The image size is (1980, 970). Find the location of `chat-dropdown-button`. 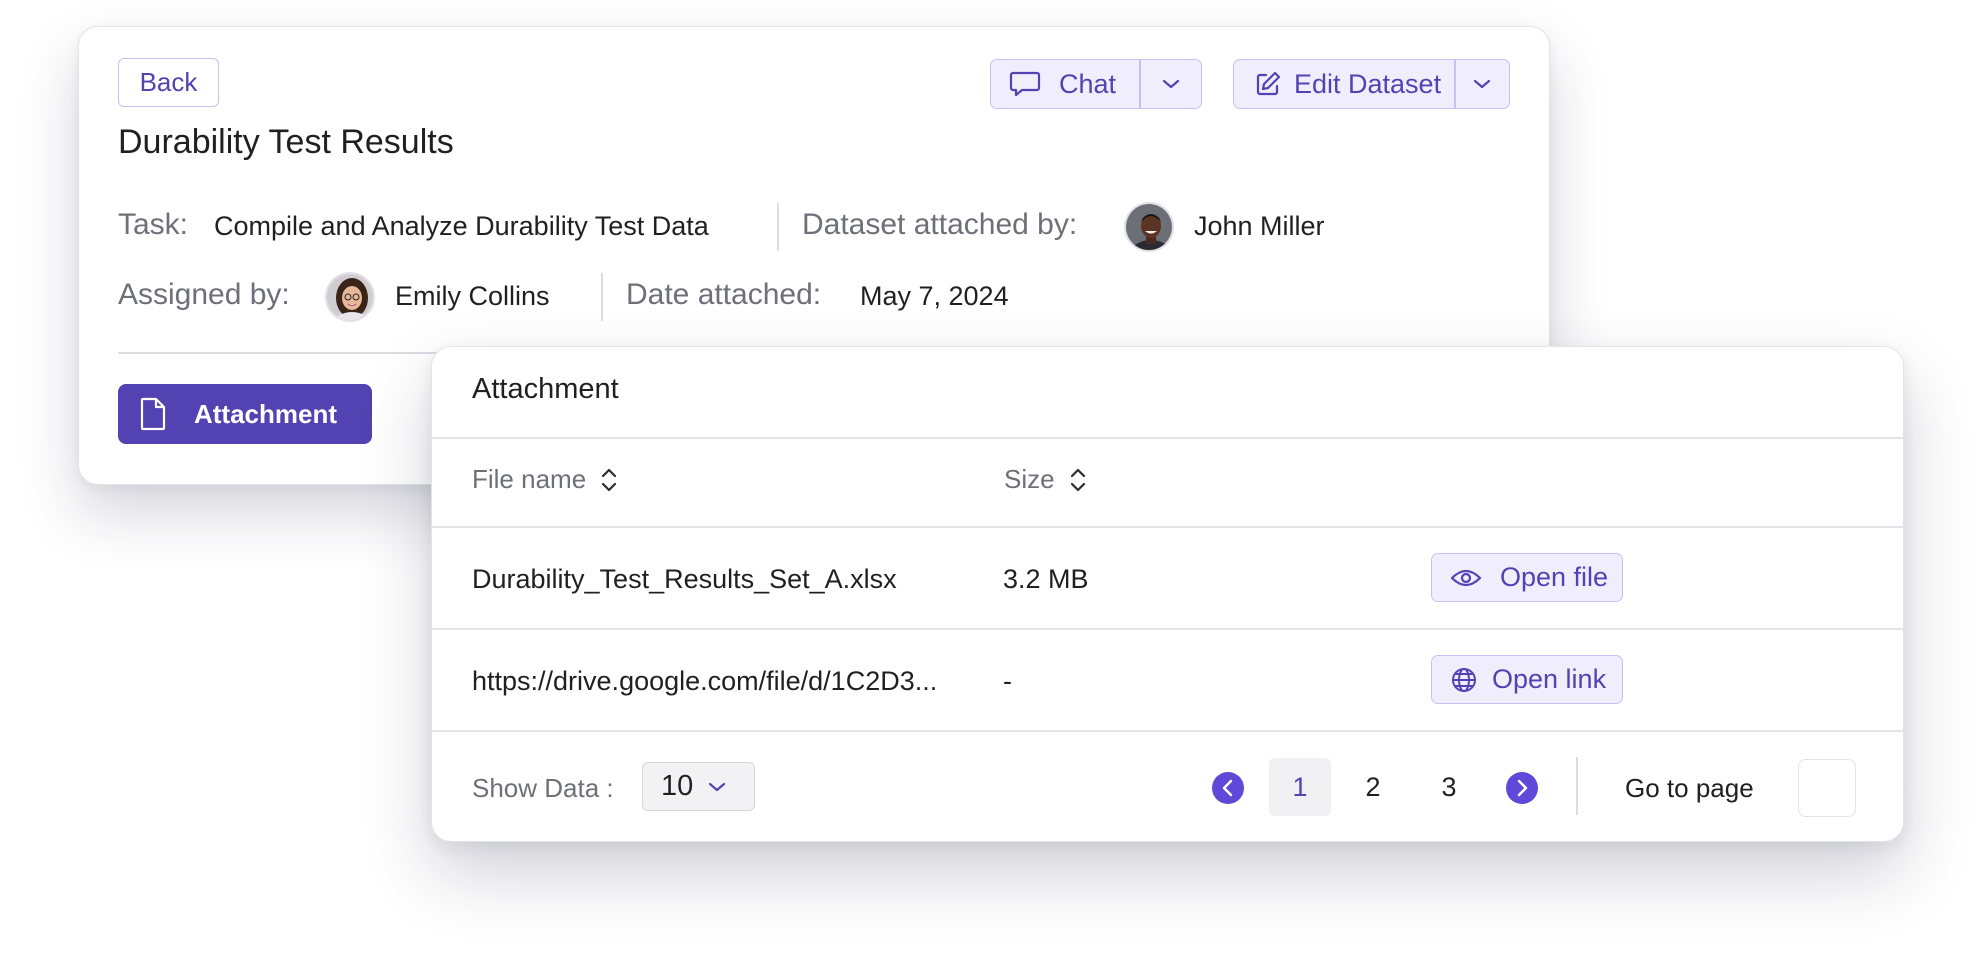

chat-dropdown-button is located at coordinates (1171, 84).